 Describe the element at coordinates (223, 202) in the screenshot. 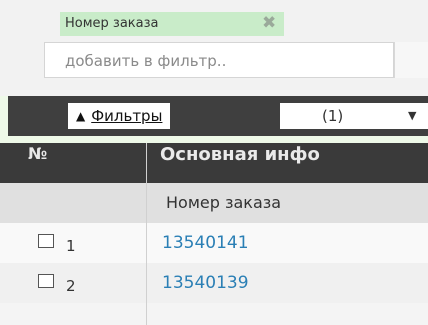

I see `order-number-column-header: Номер заказа` at that location.